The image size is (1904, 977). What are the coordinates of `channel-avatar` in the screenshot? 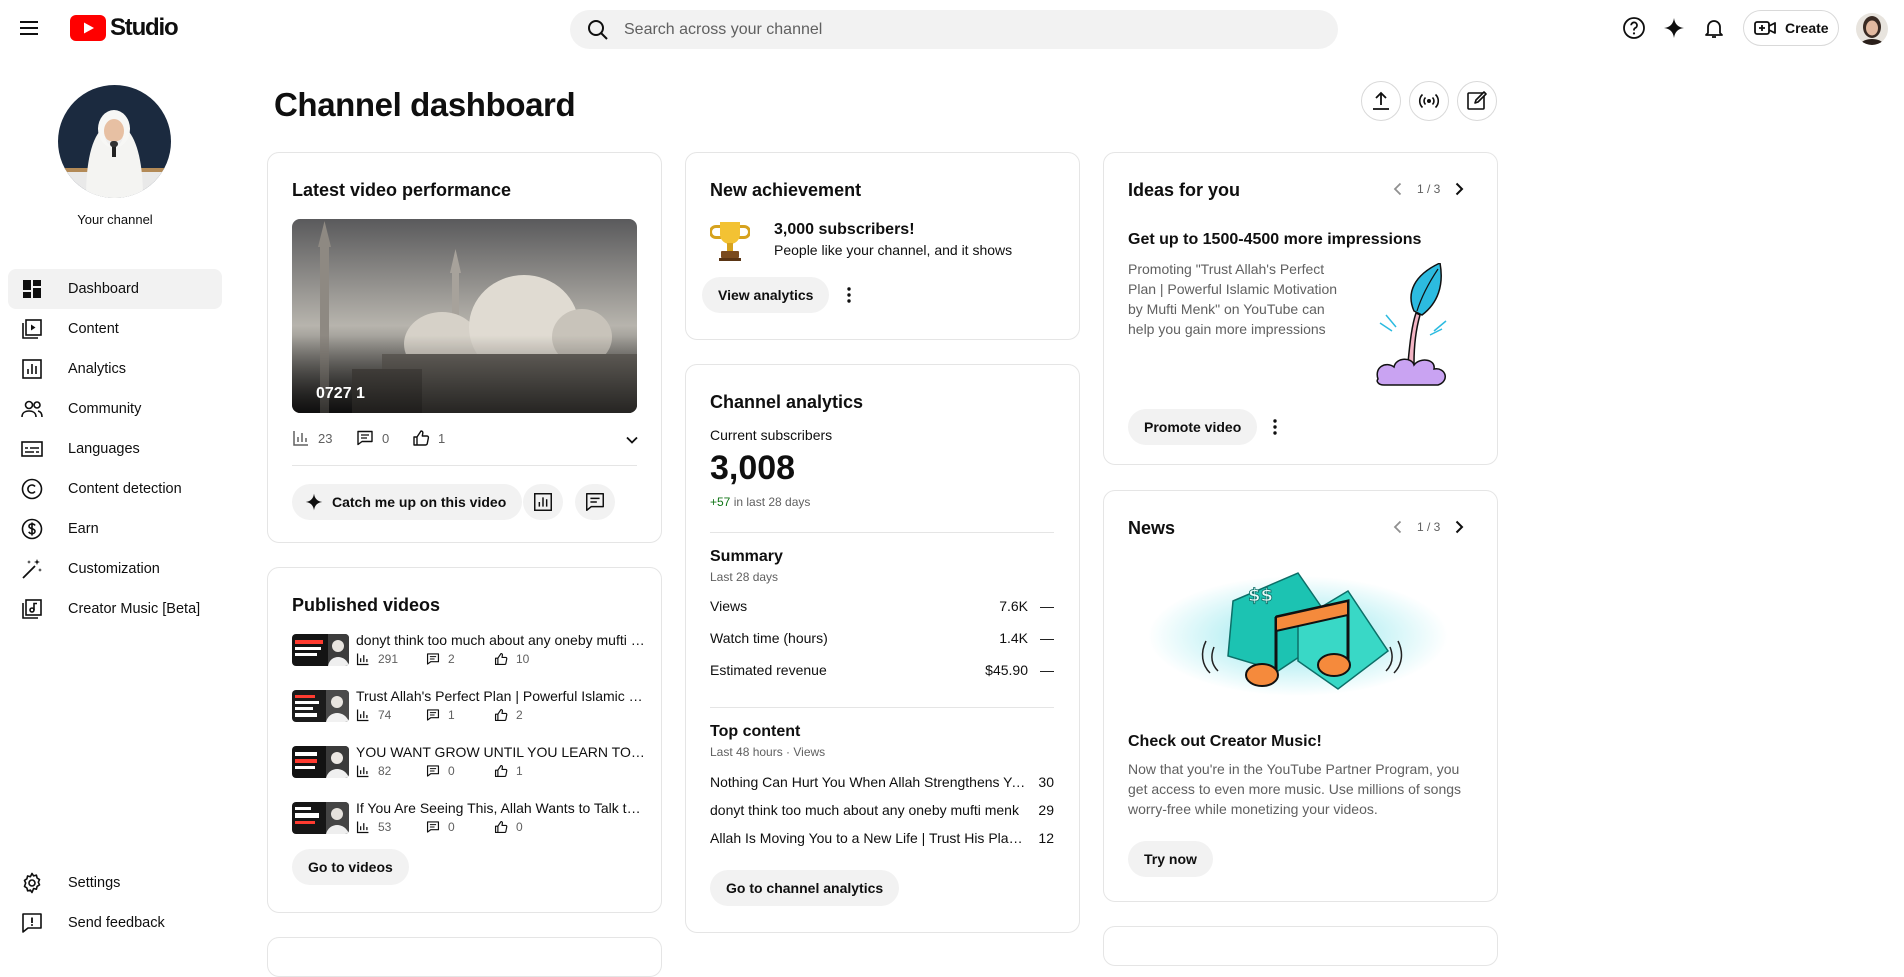 It's located at (114, 141).